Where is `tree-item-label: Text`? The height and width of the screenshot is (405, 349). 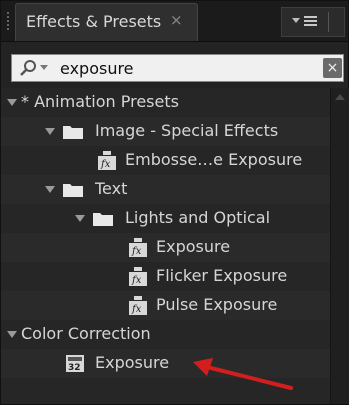 tree-item-label: Text is located at coordinates (111, 188).